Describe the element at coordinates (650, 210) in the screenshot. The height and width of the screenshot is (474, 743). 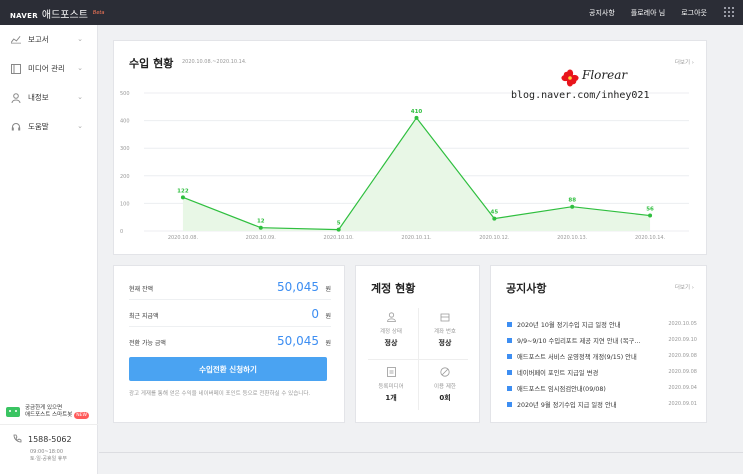
I see `data-label: 56` at that location.